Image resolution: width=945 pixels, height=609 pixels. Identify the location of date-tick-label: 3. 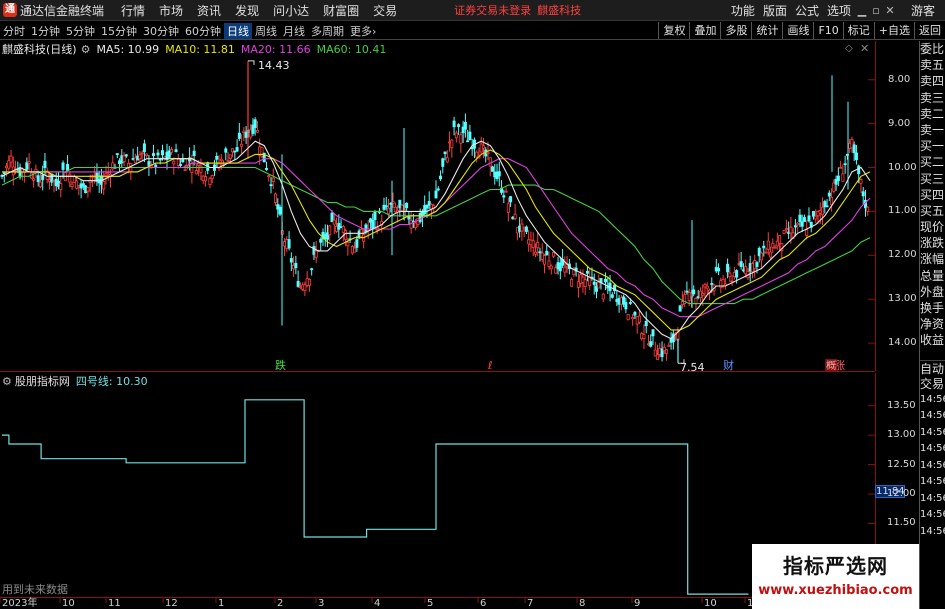
(321, 603).